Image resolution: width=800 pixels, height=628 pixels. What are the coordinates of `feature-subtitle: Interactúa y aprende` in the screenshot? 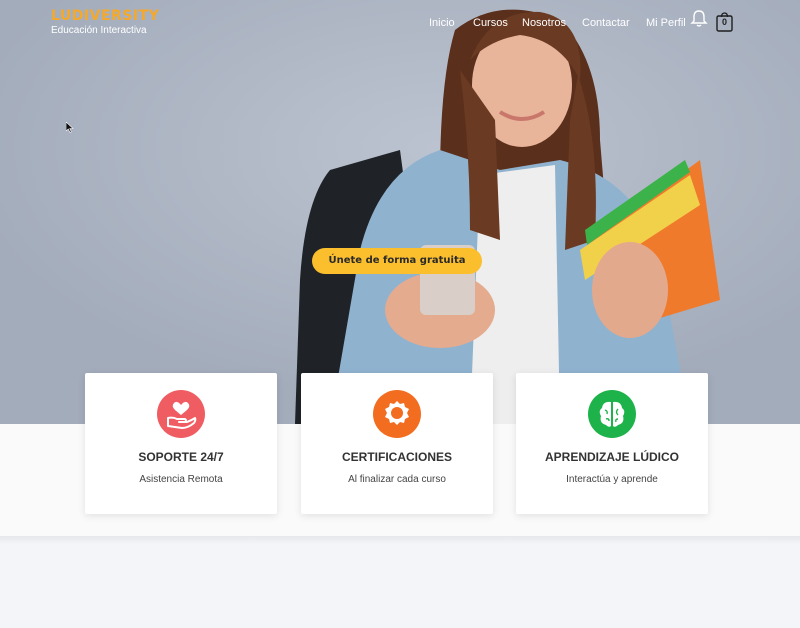 It's located at (612, 479).